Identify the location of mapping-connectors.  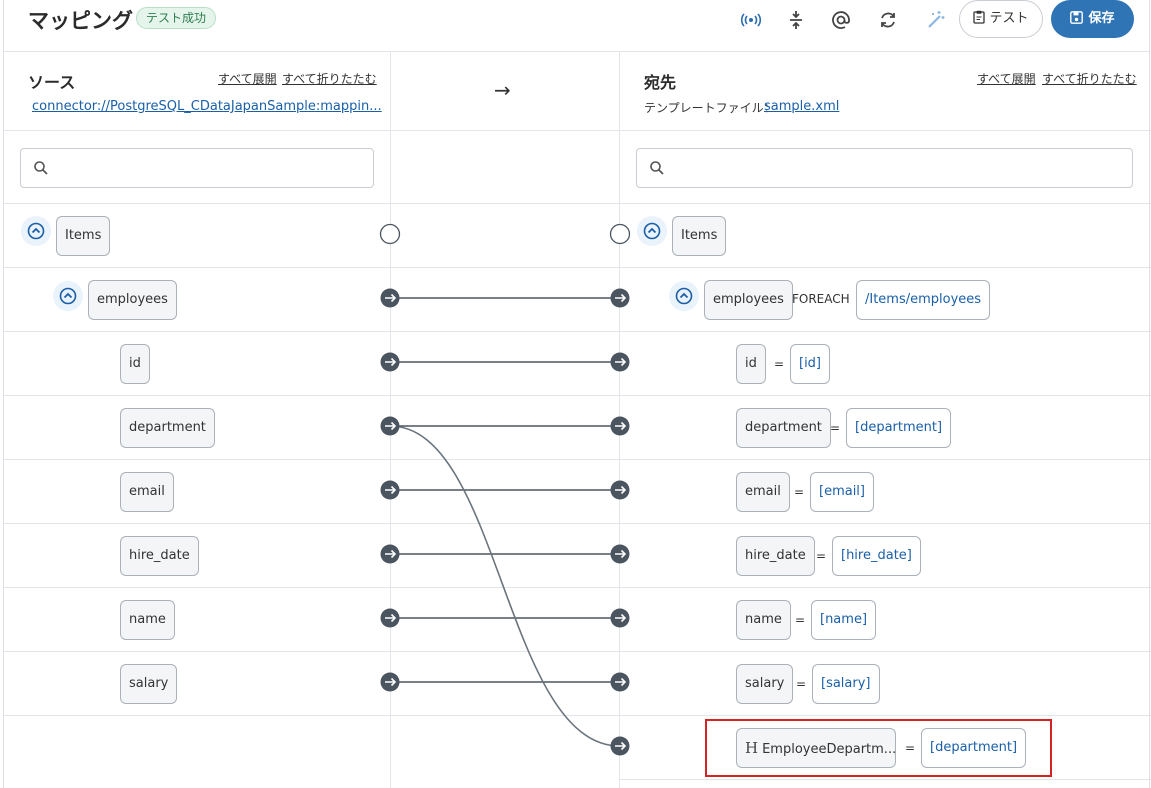
(505, 489).